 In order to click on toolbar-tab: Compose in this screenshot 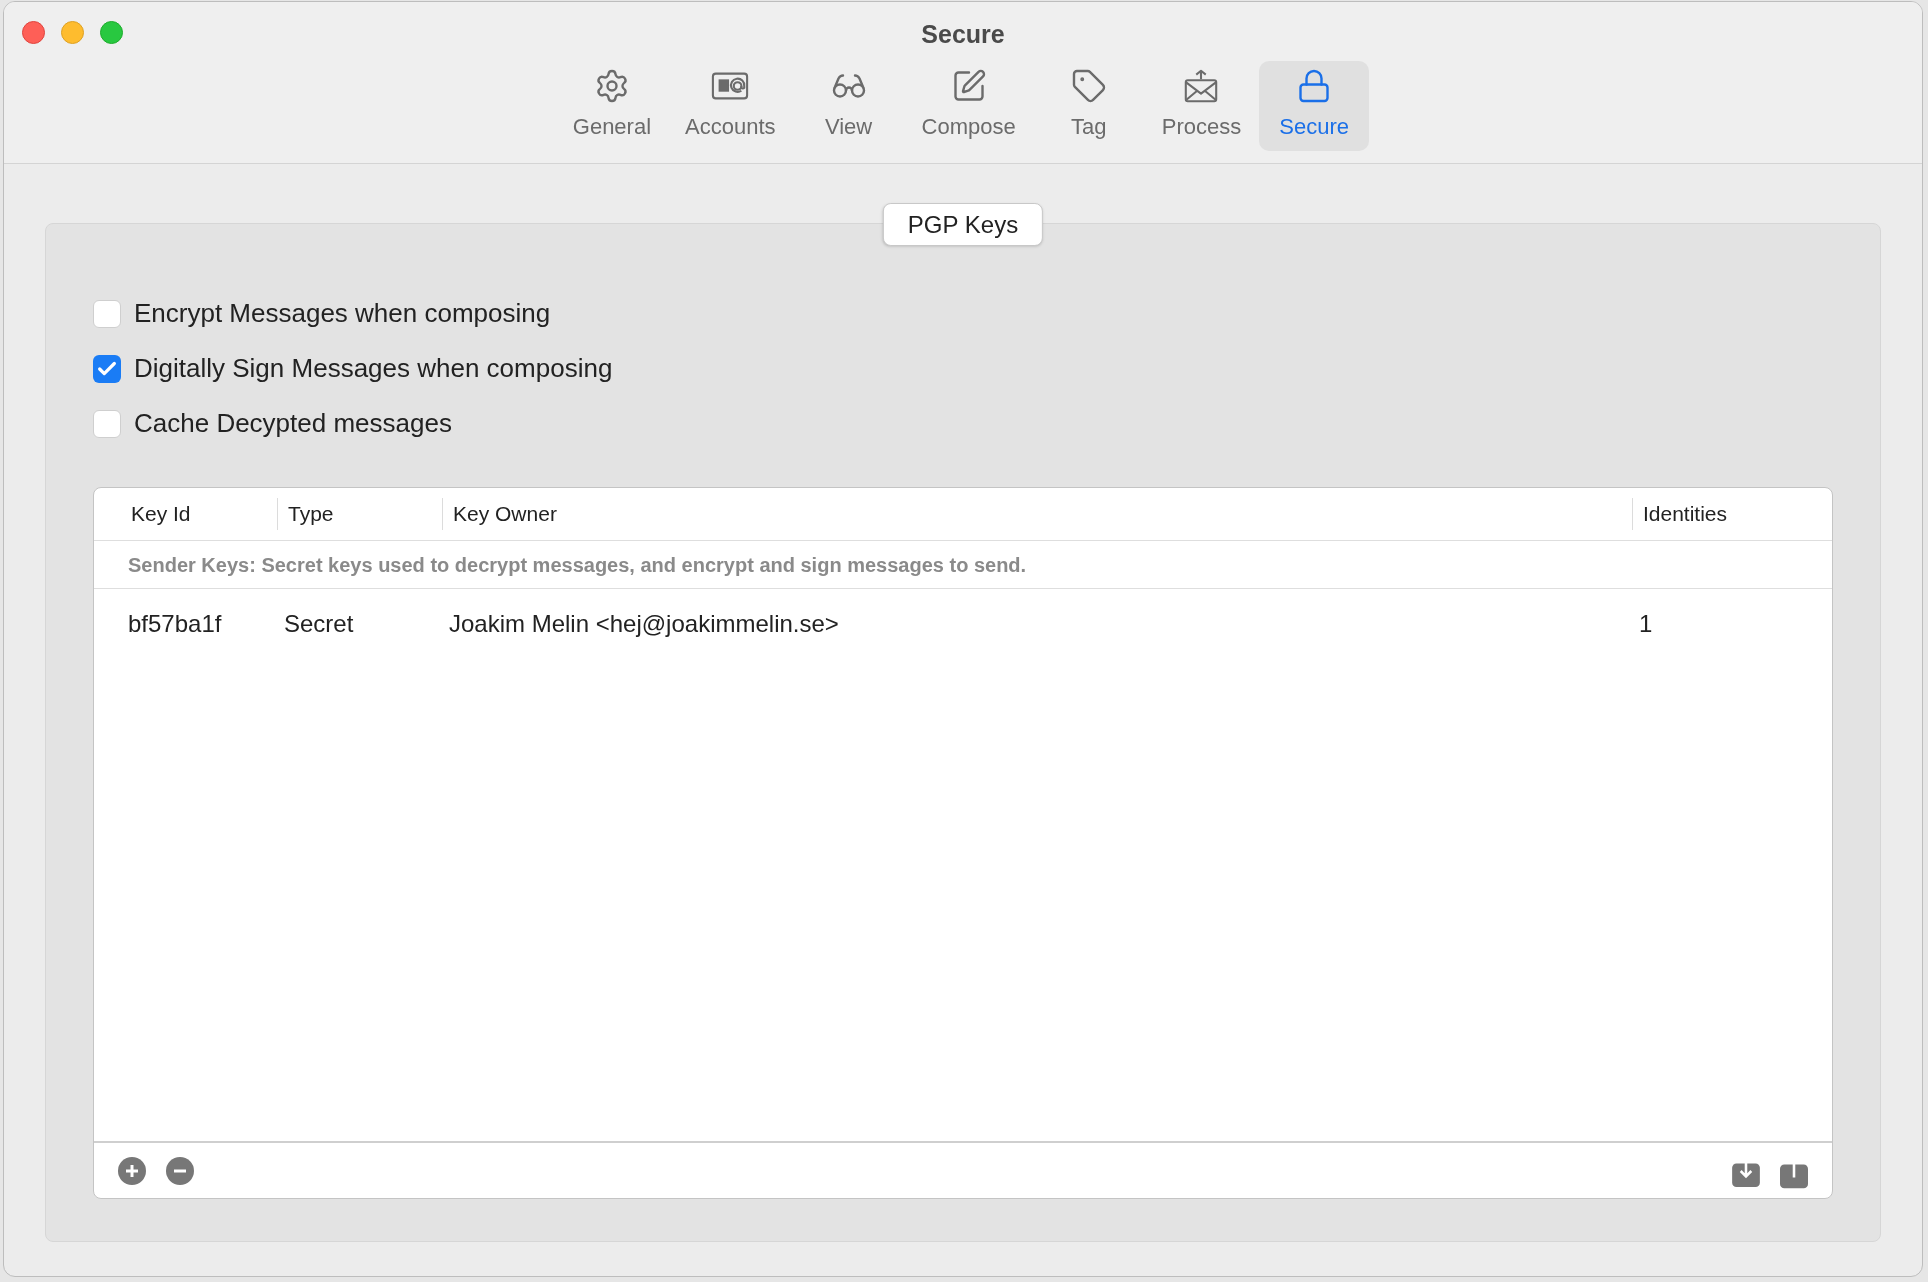, I will do `click(968, 105)`.